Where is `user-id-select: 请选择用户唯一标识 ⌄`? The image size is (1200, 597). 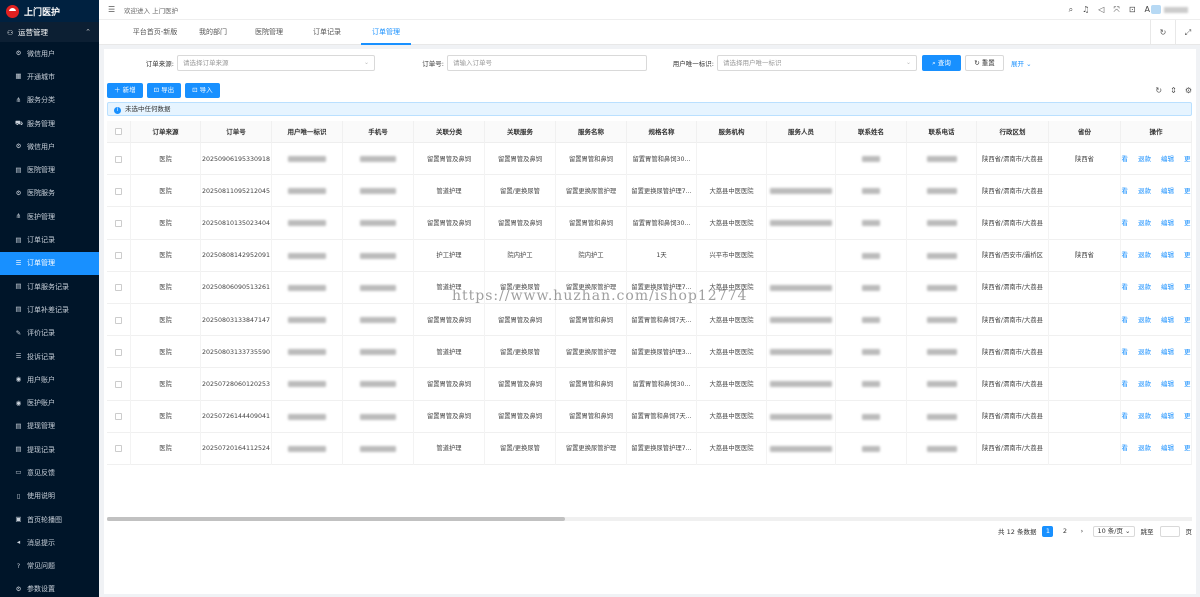 user-id-select: 请选择用户唯一标识 ⌄ is located at coordinates (817, 63).